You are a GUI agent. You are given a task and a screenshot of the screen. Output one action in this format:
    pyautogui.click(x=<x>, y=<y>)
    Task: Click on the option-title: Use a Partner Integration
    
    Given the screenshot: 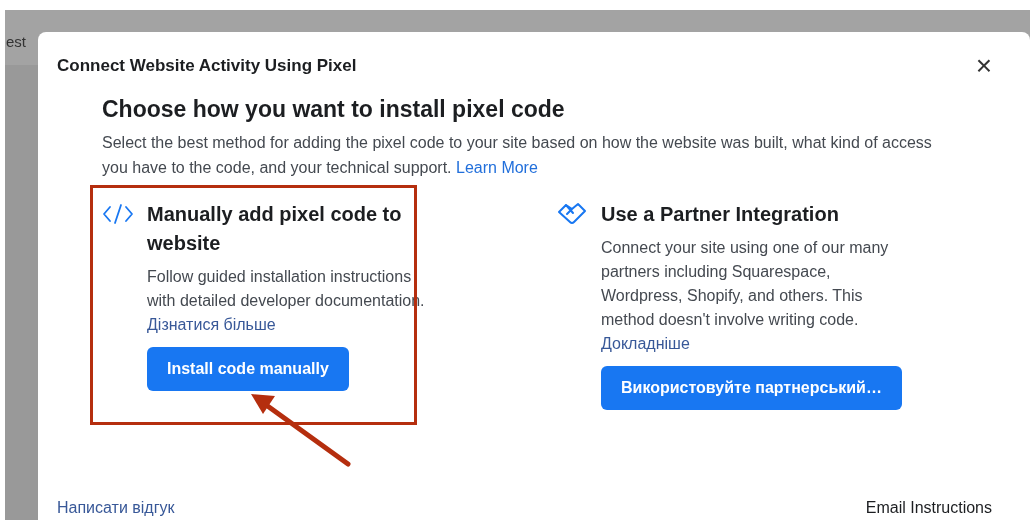 What is the action you would take?
    pyautogui.click(x=720, y=214)
    